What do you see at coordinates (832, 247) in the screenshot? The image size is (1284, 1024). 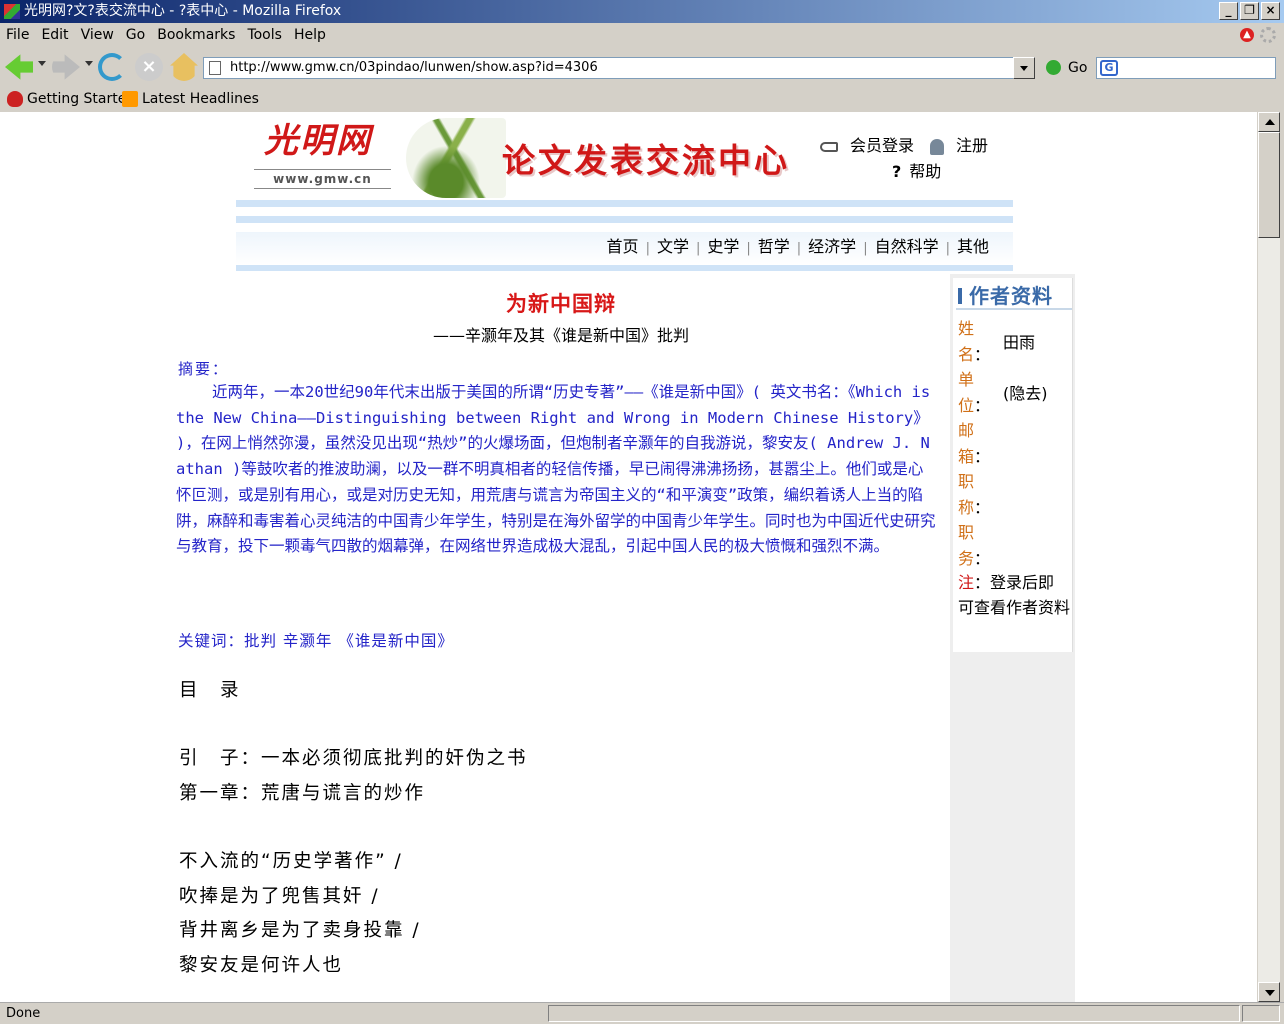 I see `nav-economics: 经济学` at bounding box center [832, 247].